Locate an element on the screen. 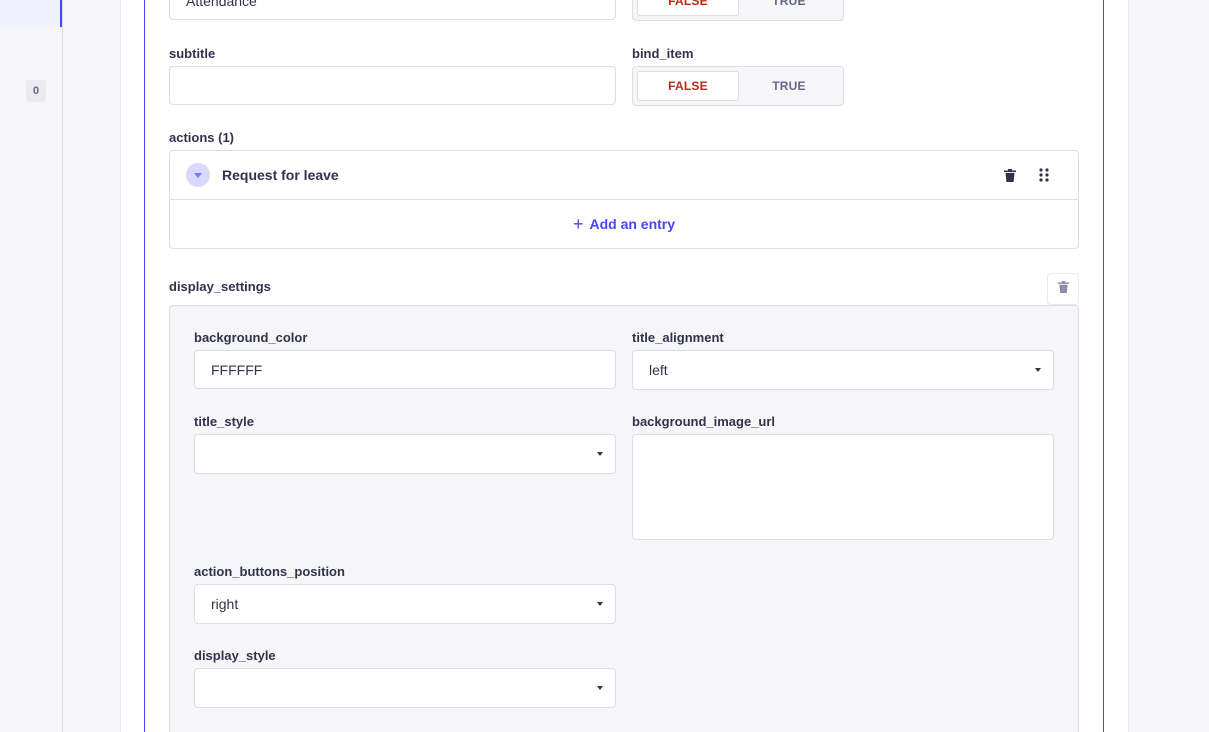 The width and height of the screenshot is (1209, 732). bind-item-toggle: FALSE TRUE is located at coordinates (738, 86).